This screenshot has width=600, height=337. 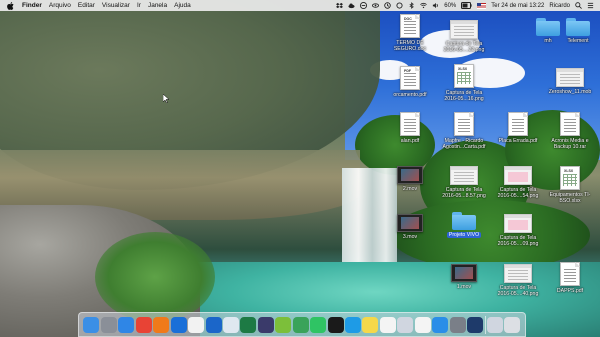 I want to click on safari-icon, so click(x=126, y=324).